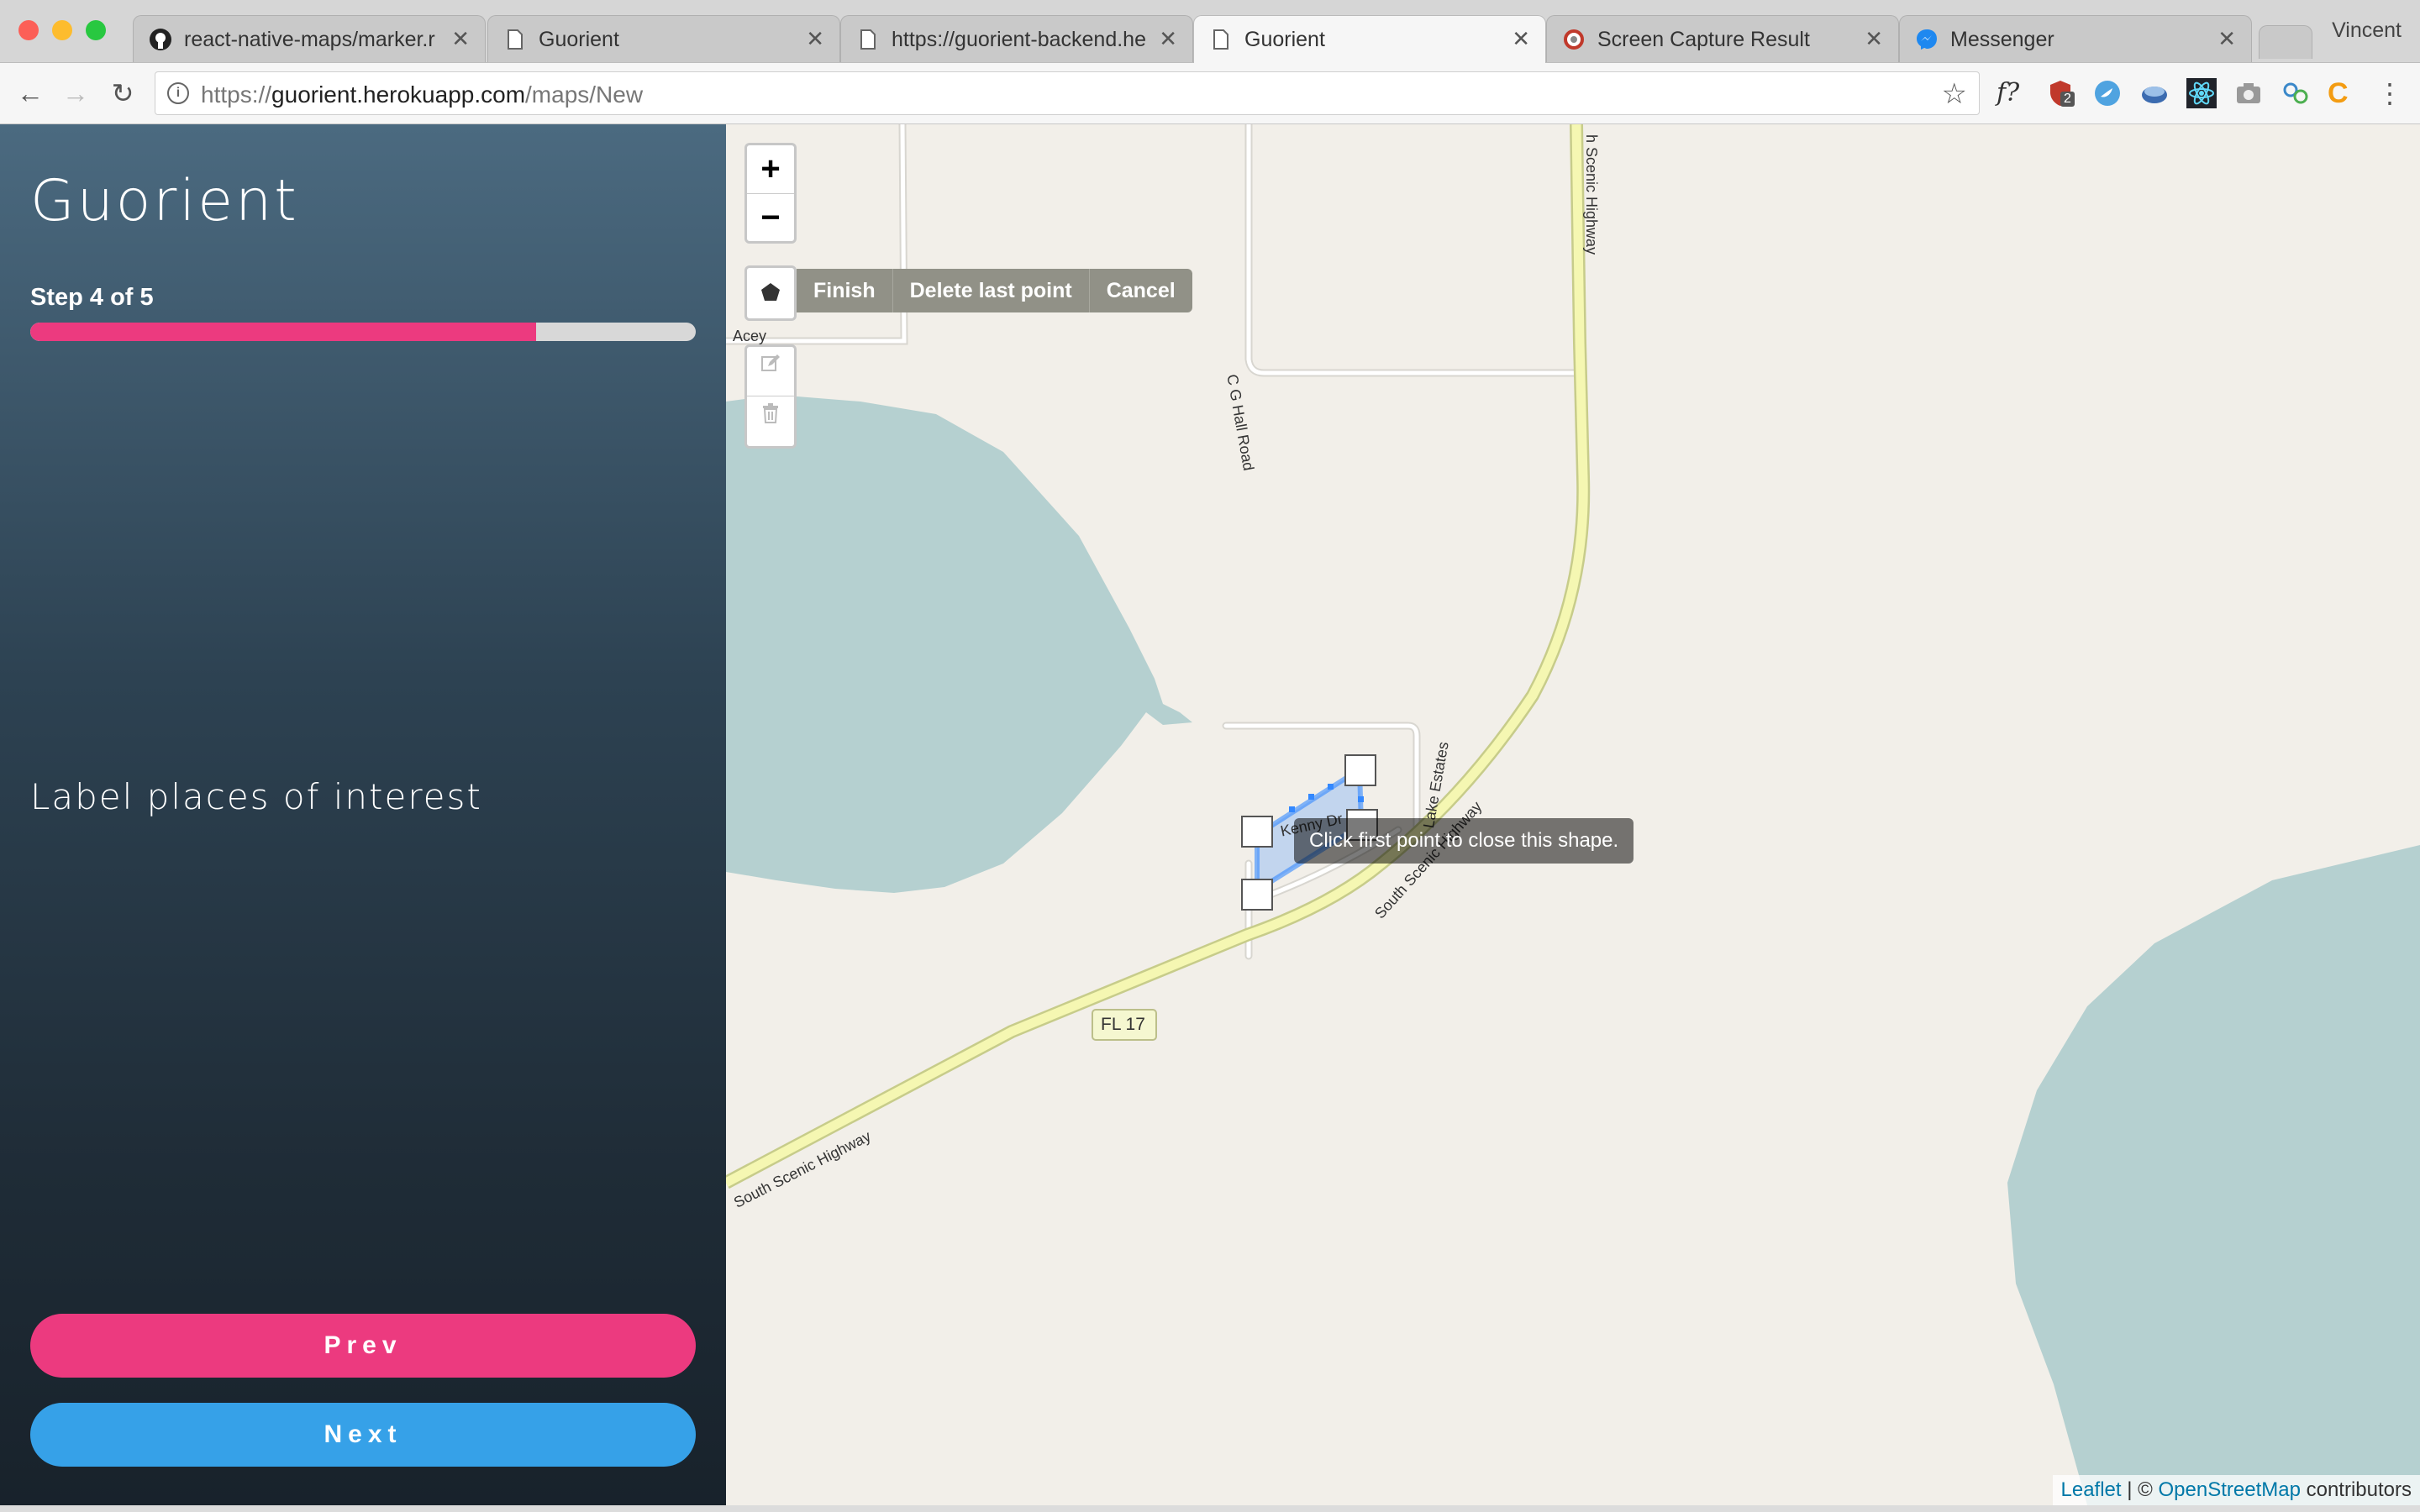 This screenshot has width=2420, height=1512. What do you see at coordinates (165, 201) in the screenshot?
I see `app-title: Guorient` at bounding box center [165, 201].